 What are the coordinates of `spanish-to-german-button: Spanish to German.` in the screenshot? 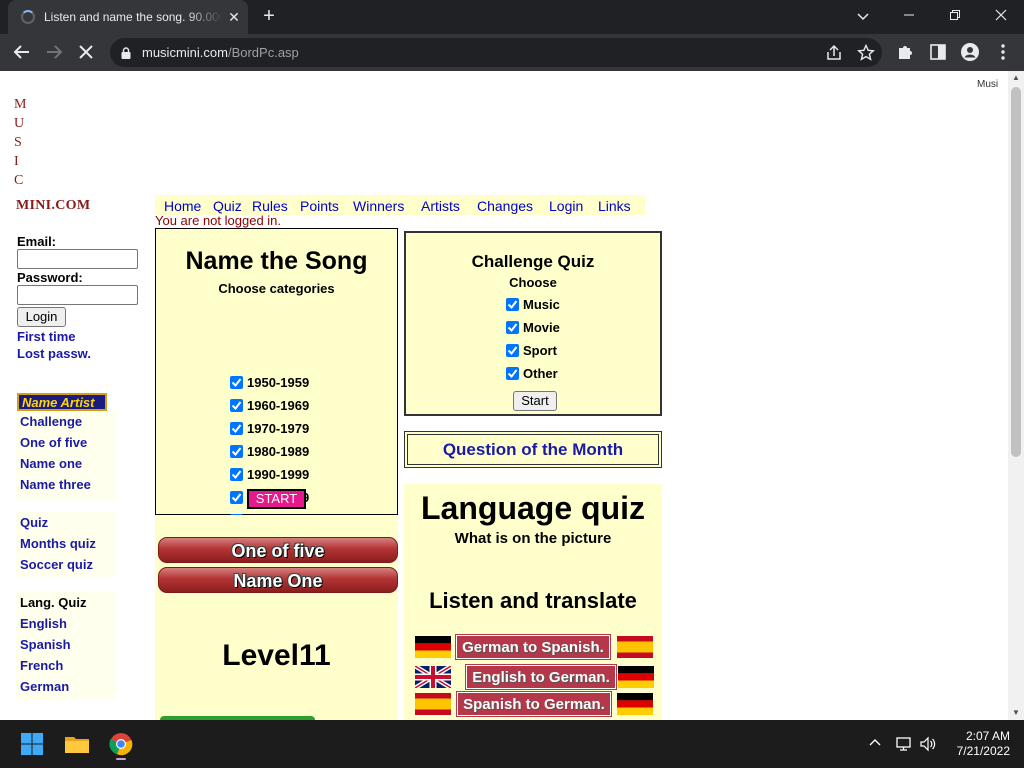 It's located at (534, 704).